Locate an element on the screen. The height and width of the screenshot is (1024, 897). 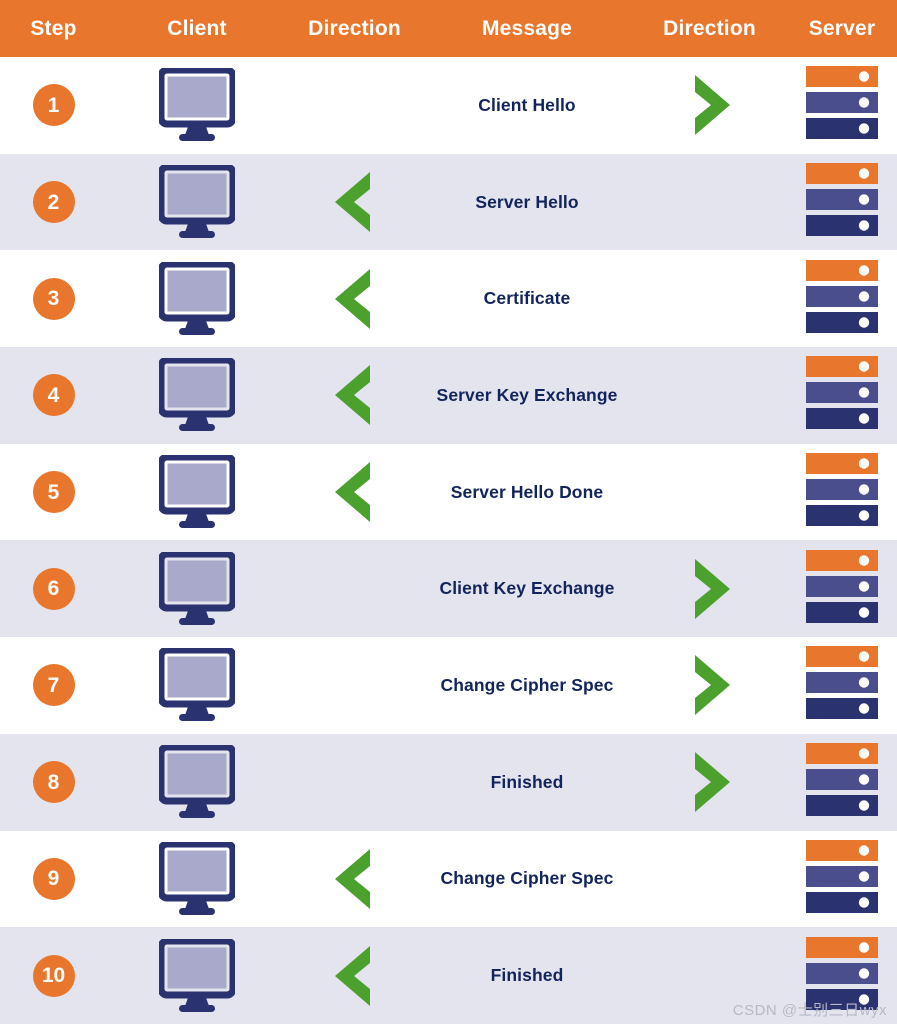
message-cell: Server Hello Done is located at coordinates (527, 492).